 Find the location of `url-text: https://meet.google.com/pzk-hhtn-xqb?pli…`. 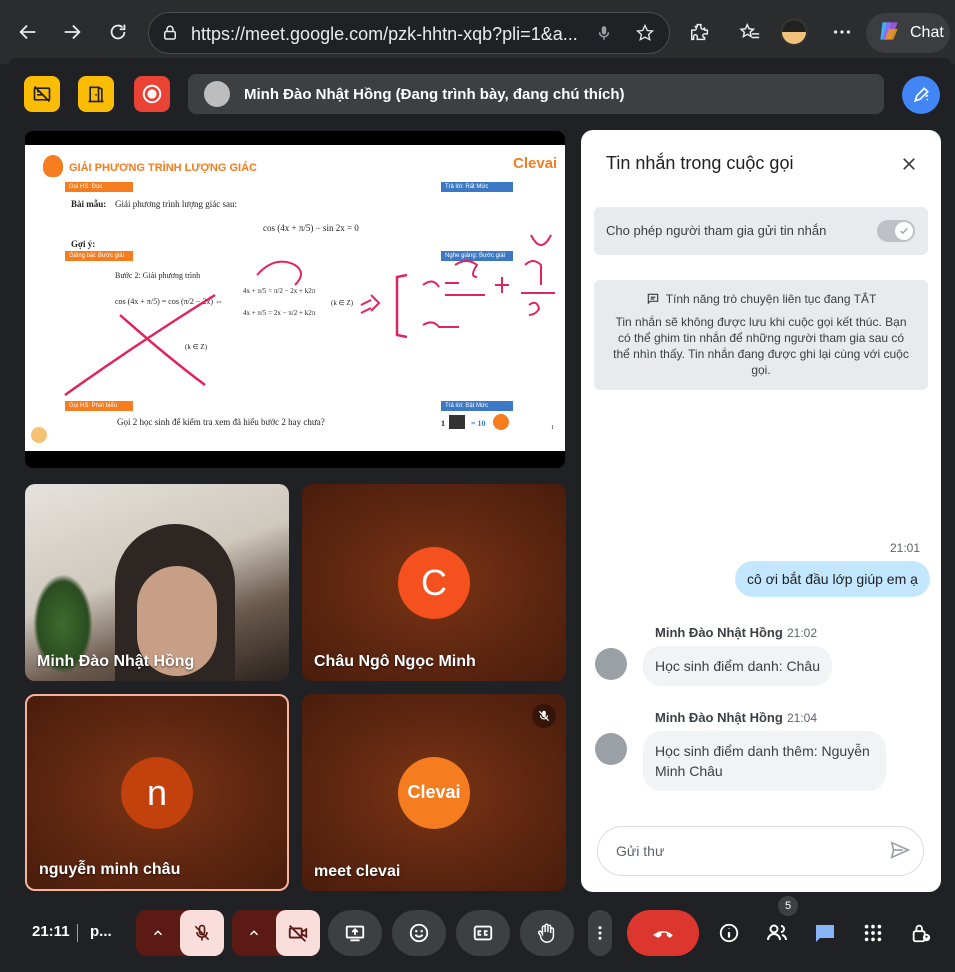

url-text: https://meet.google.com/pzk-hhtn-xqb?pli… is located at coordinates (384, 34).